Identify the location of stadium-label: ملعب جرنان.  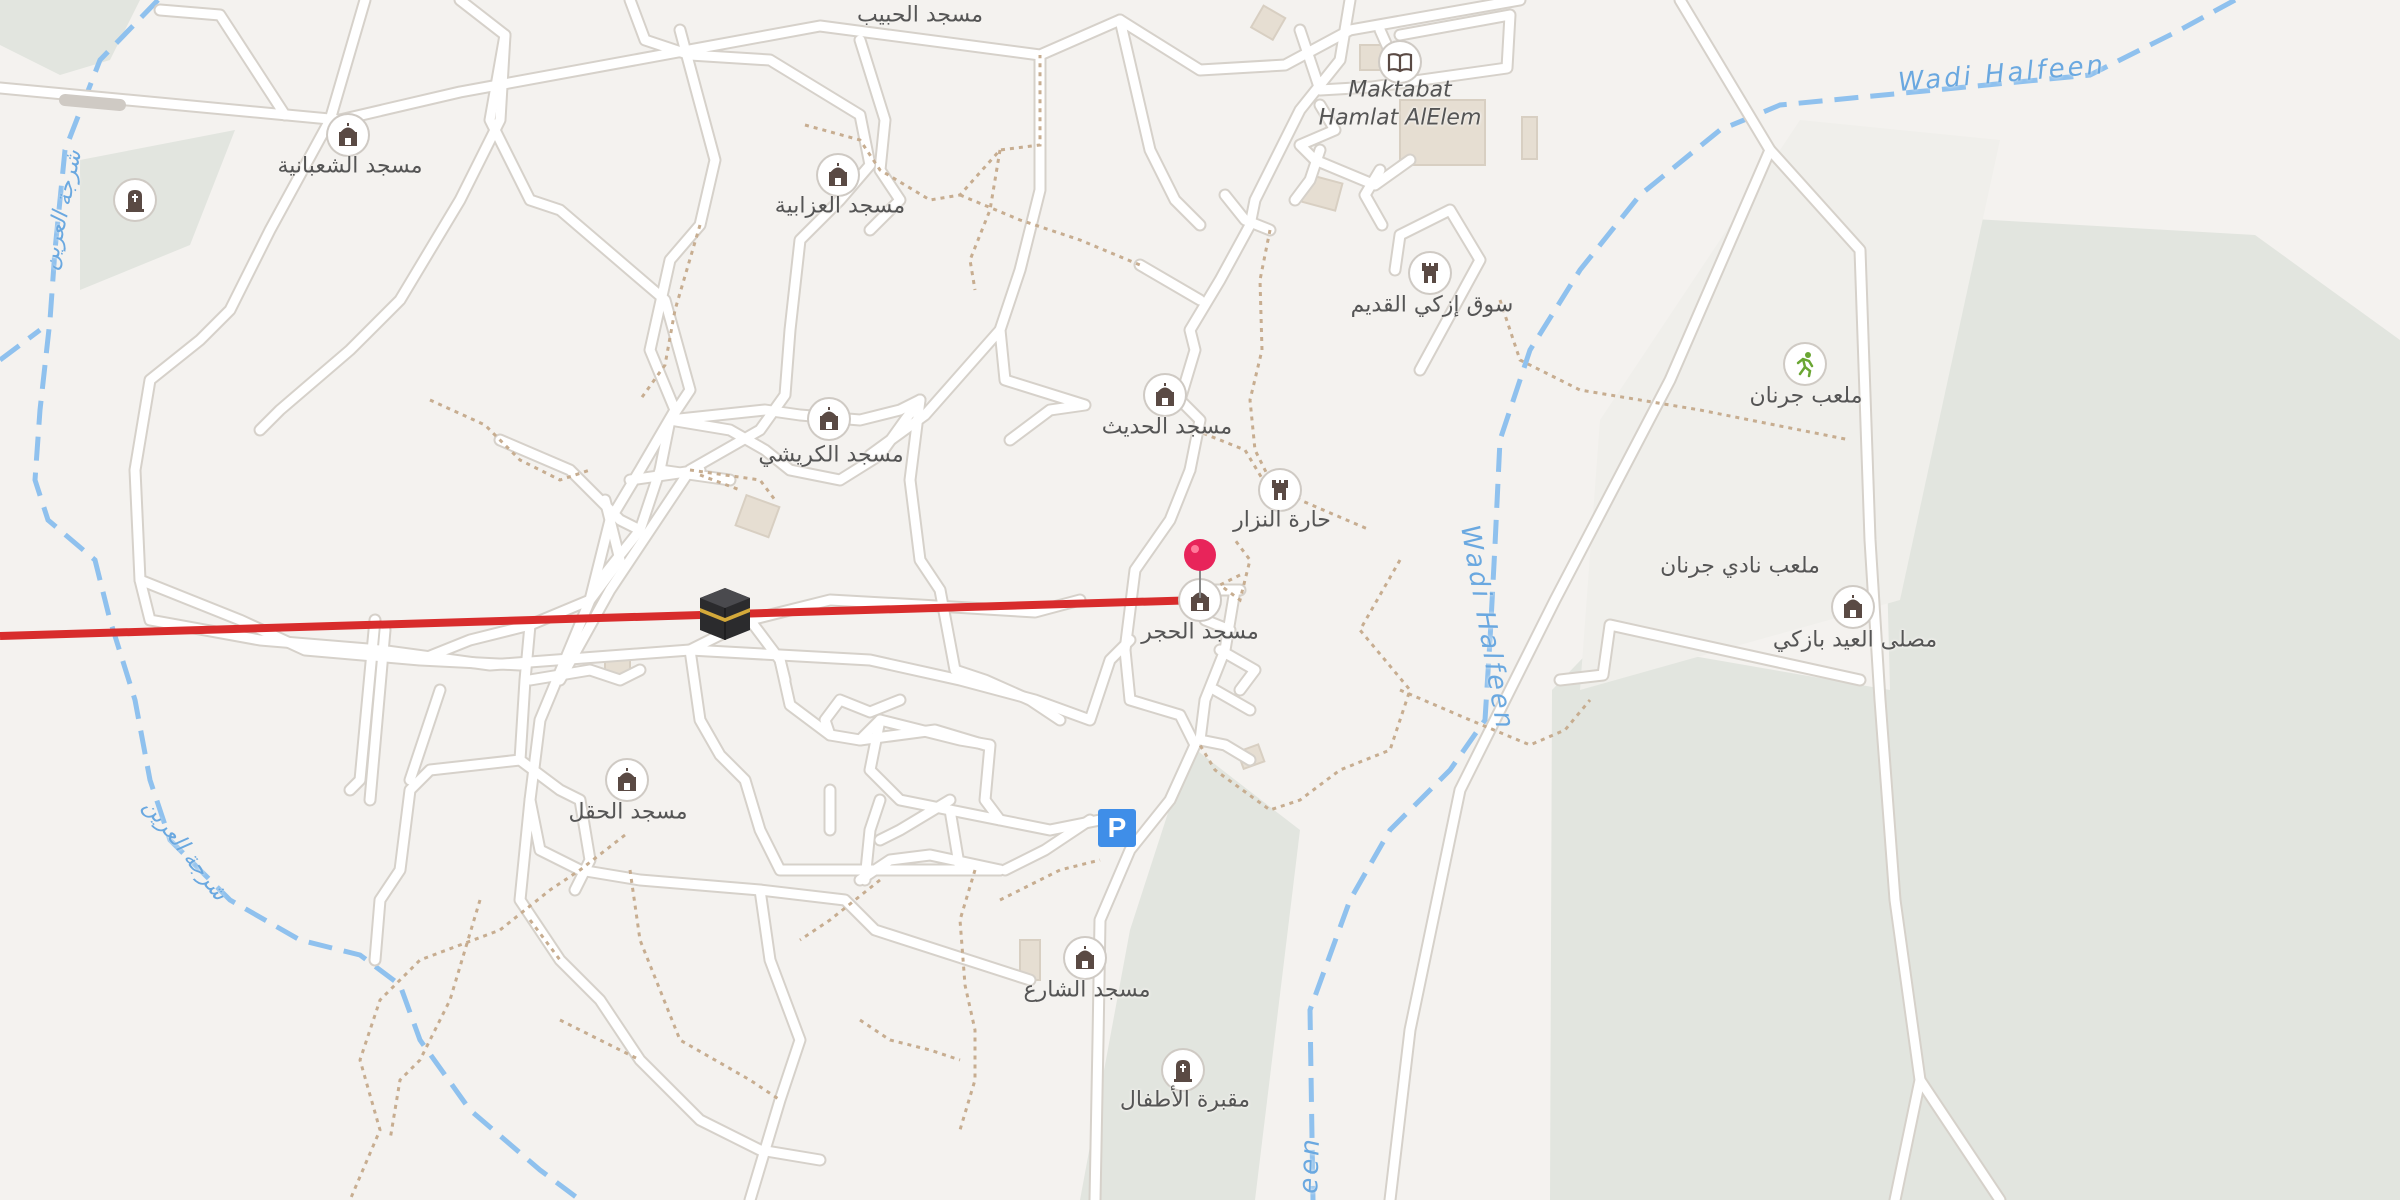
(1806, 396).